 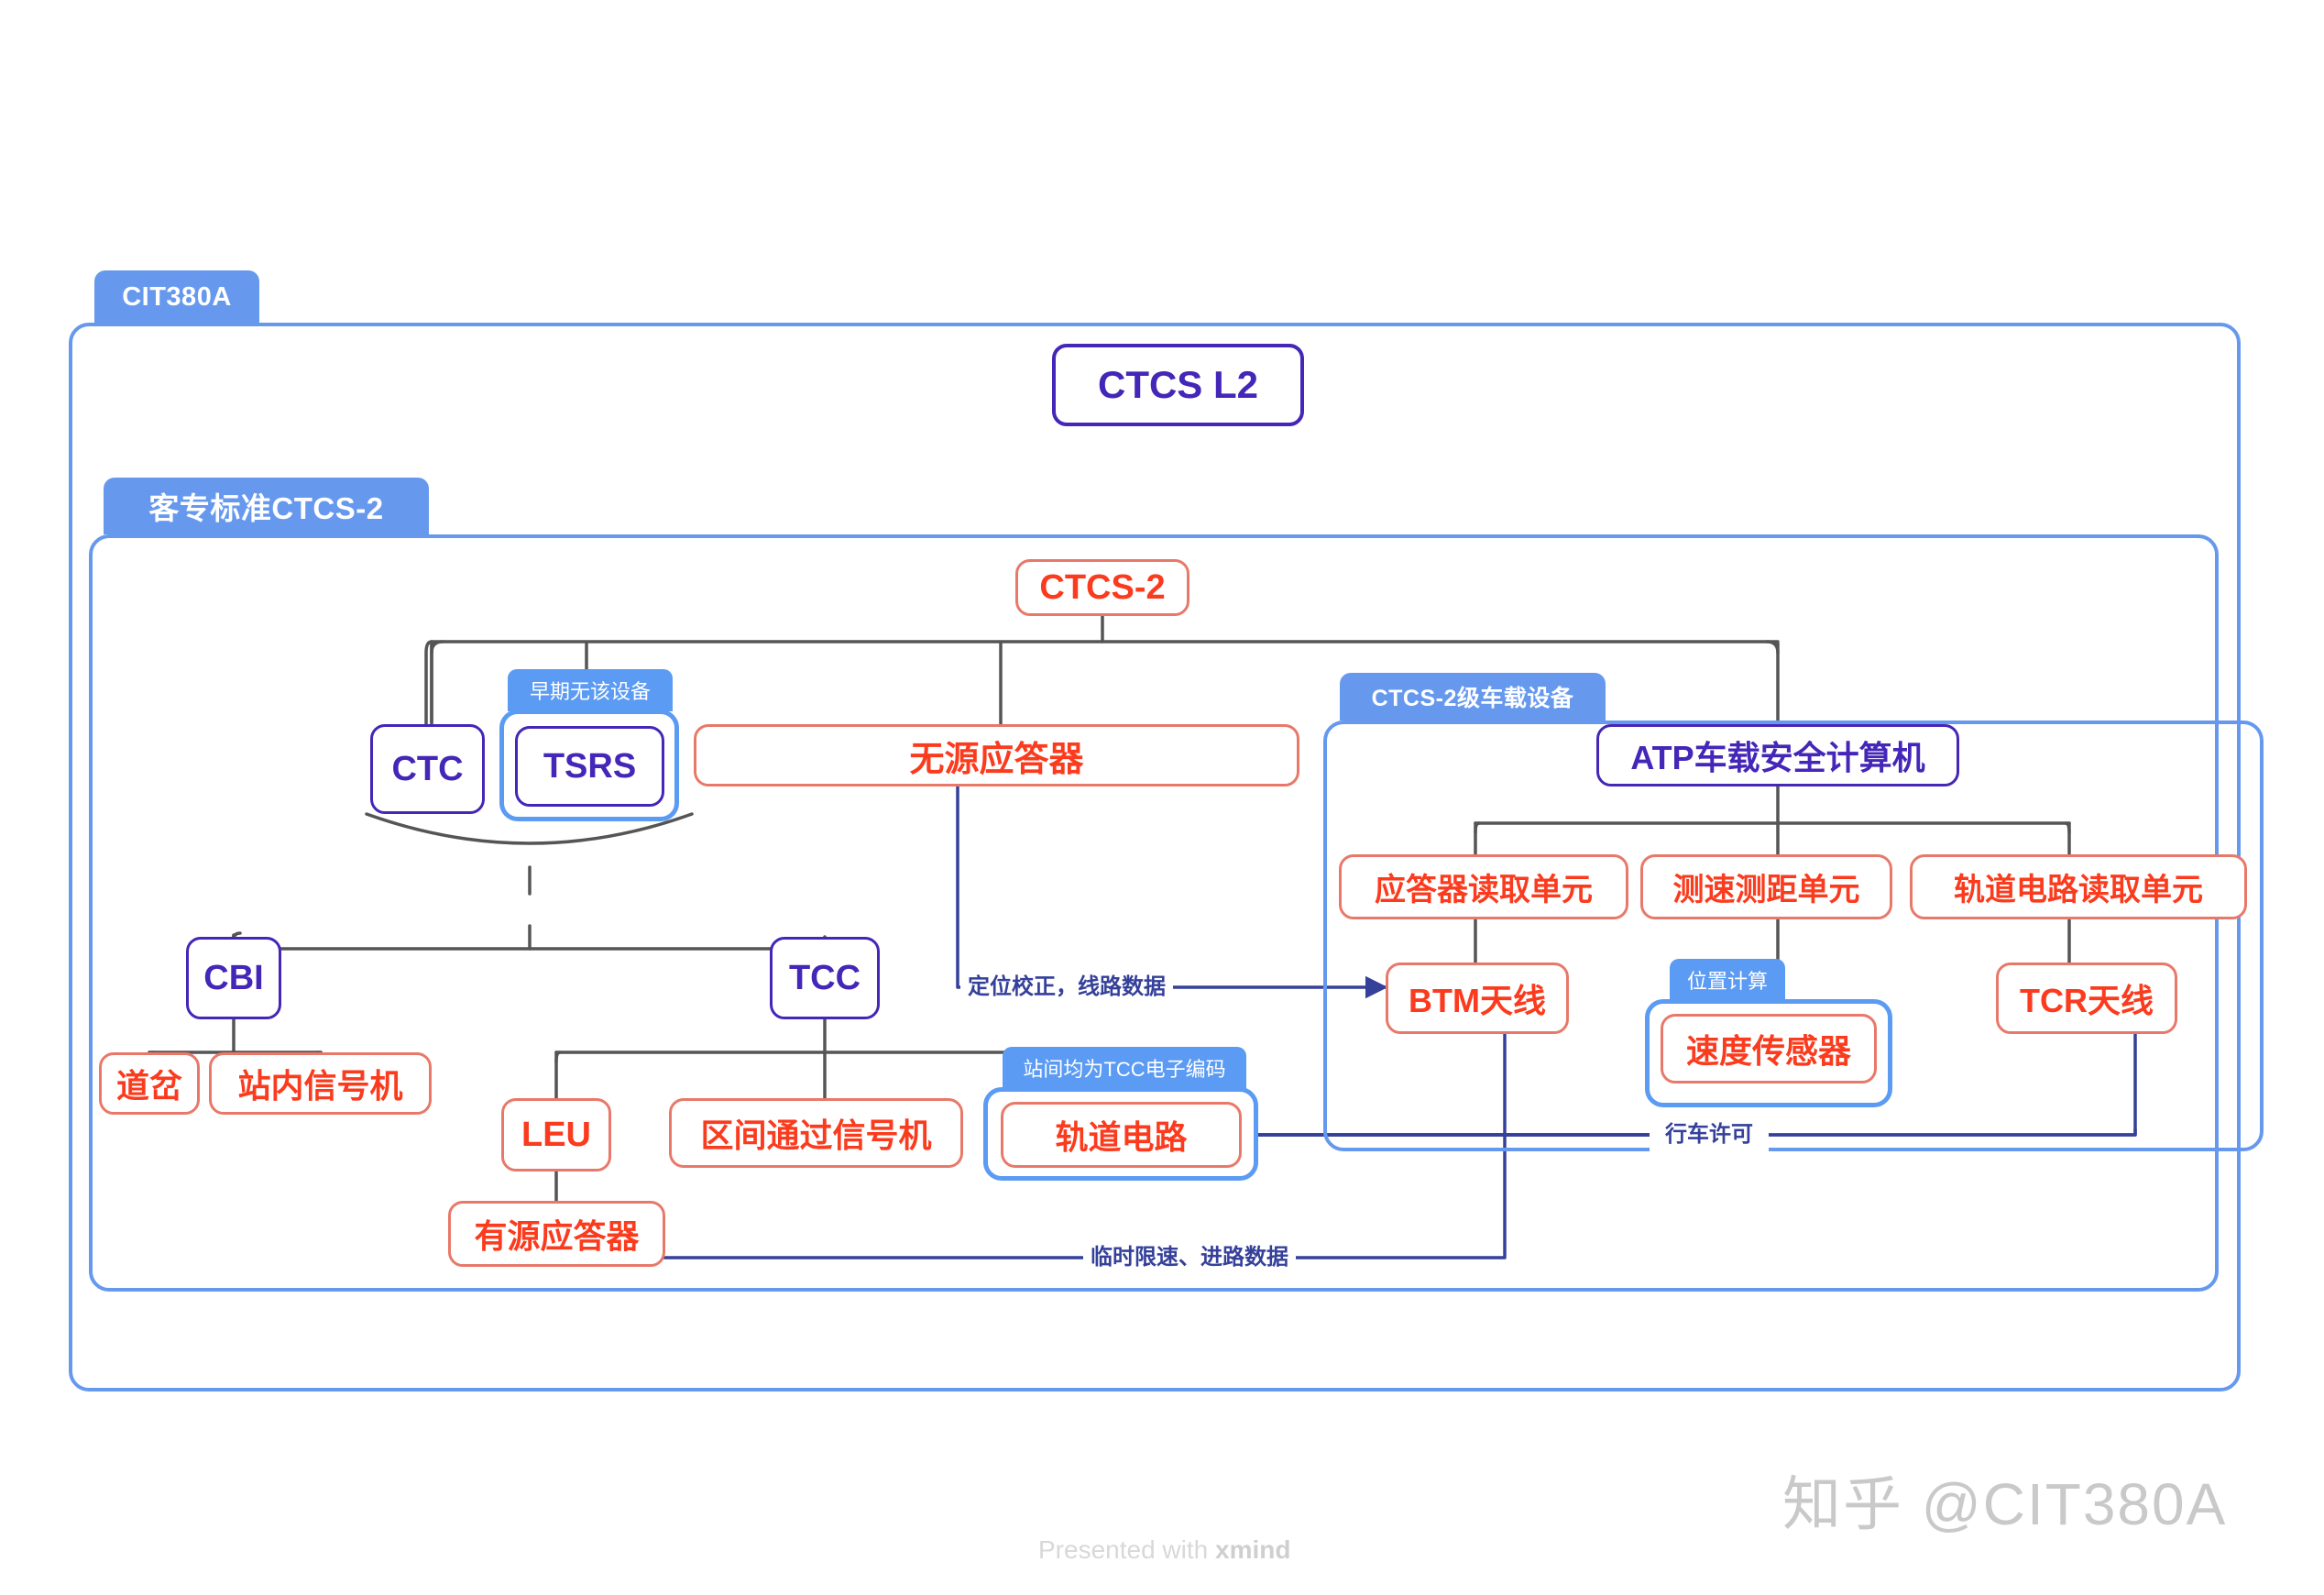 I want to click on watermark-xmind-prefix: Presented with, so click(x=1126, y=1549).